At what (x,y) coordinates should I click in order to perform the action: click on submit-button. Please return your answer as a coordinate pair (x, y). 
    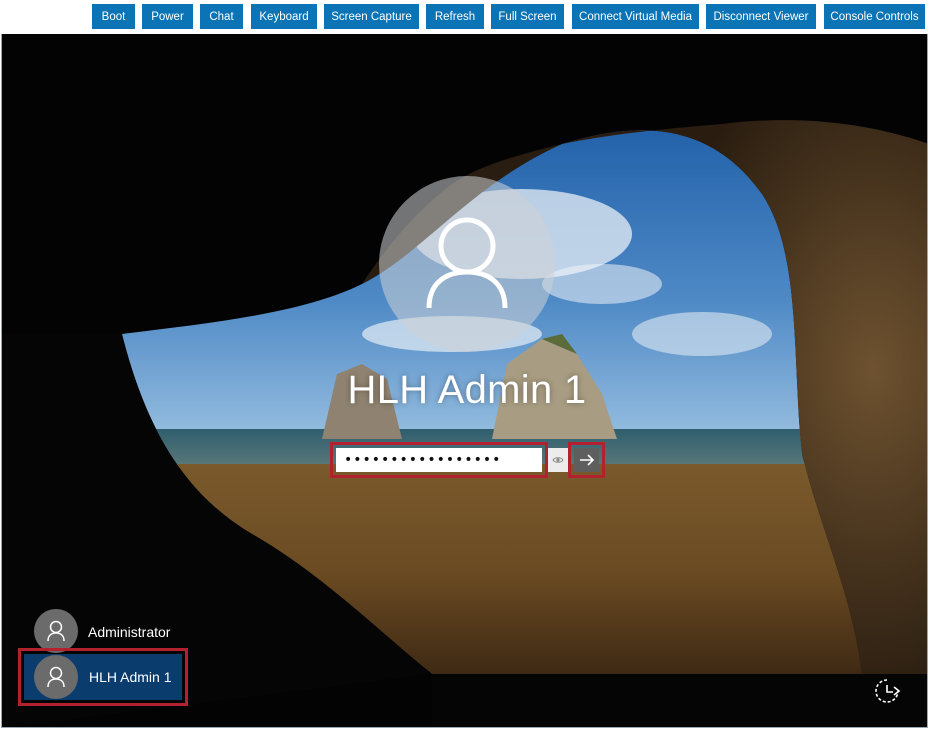
    Looking at the image, I should click on (586, 460).